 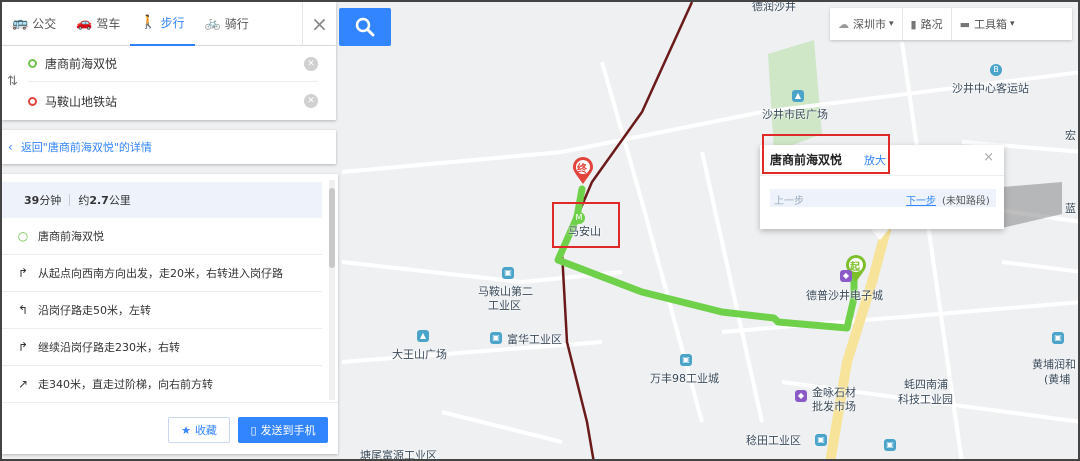 What do you see at coordinates (148, 22) in the screenshot?
I see `walk-icon: 🚶` at bounding box center [148, 22].